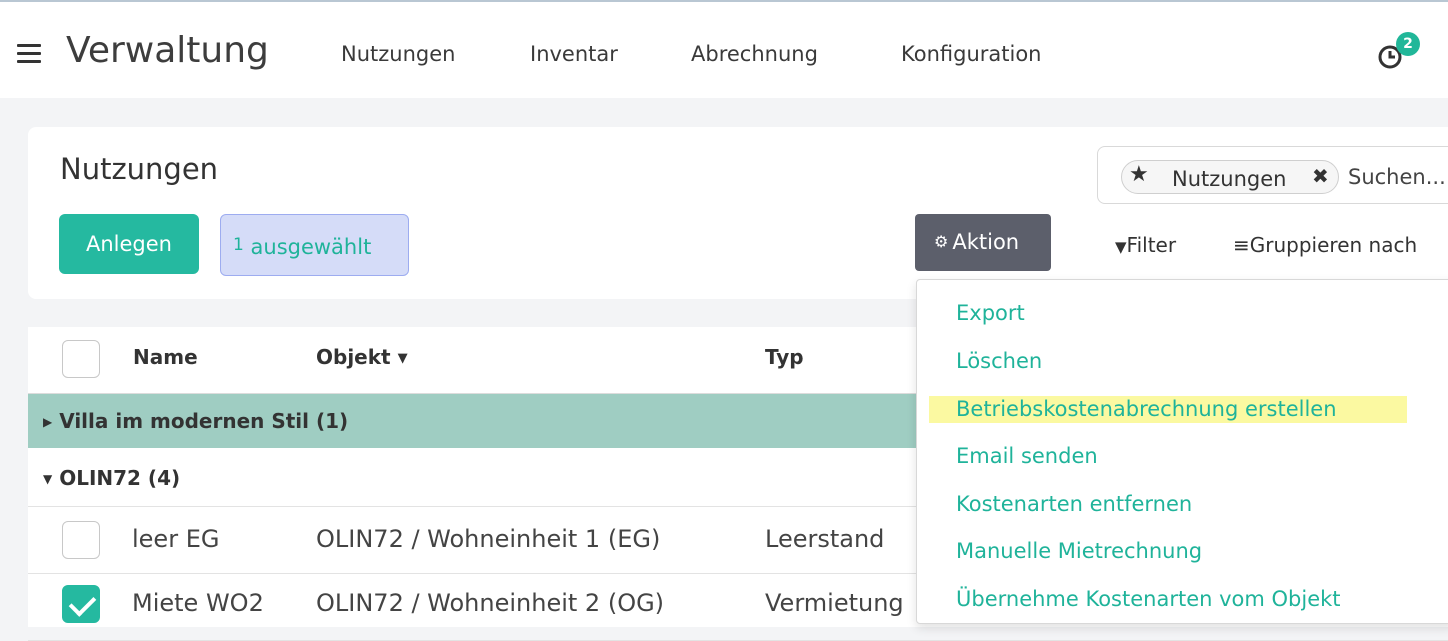 This screenshot has width=1448, height=641. Describe the element at coordinates (1121, 247) in the screenshot. I see `filter-icon: ▼` at that location.